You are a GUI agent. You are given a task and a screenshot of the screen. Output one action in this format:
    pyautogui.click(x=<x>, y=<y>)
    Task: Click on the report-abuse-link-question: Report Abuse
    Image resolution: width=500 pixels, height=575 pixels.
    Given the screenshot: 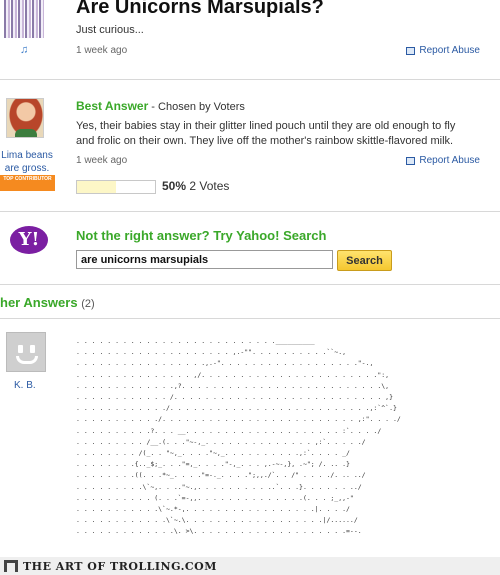 What is the action you would take?
    pyautogui.click(x=443, y=50)
    